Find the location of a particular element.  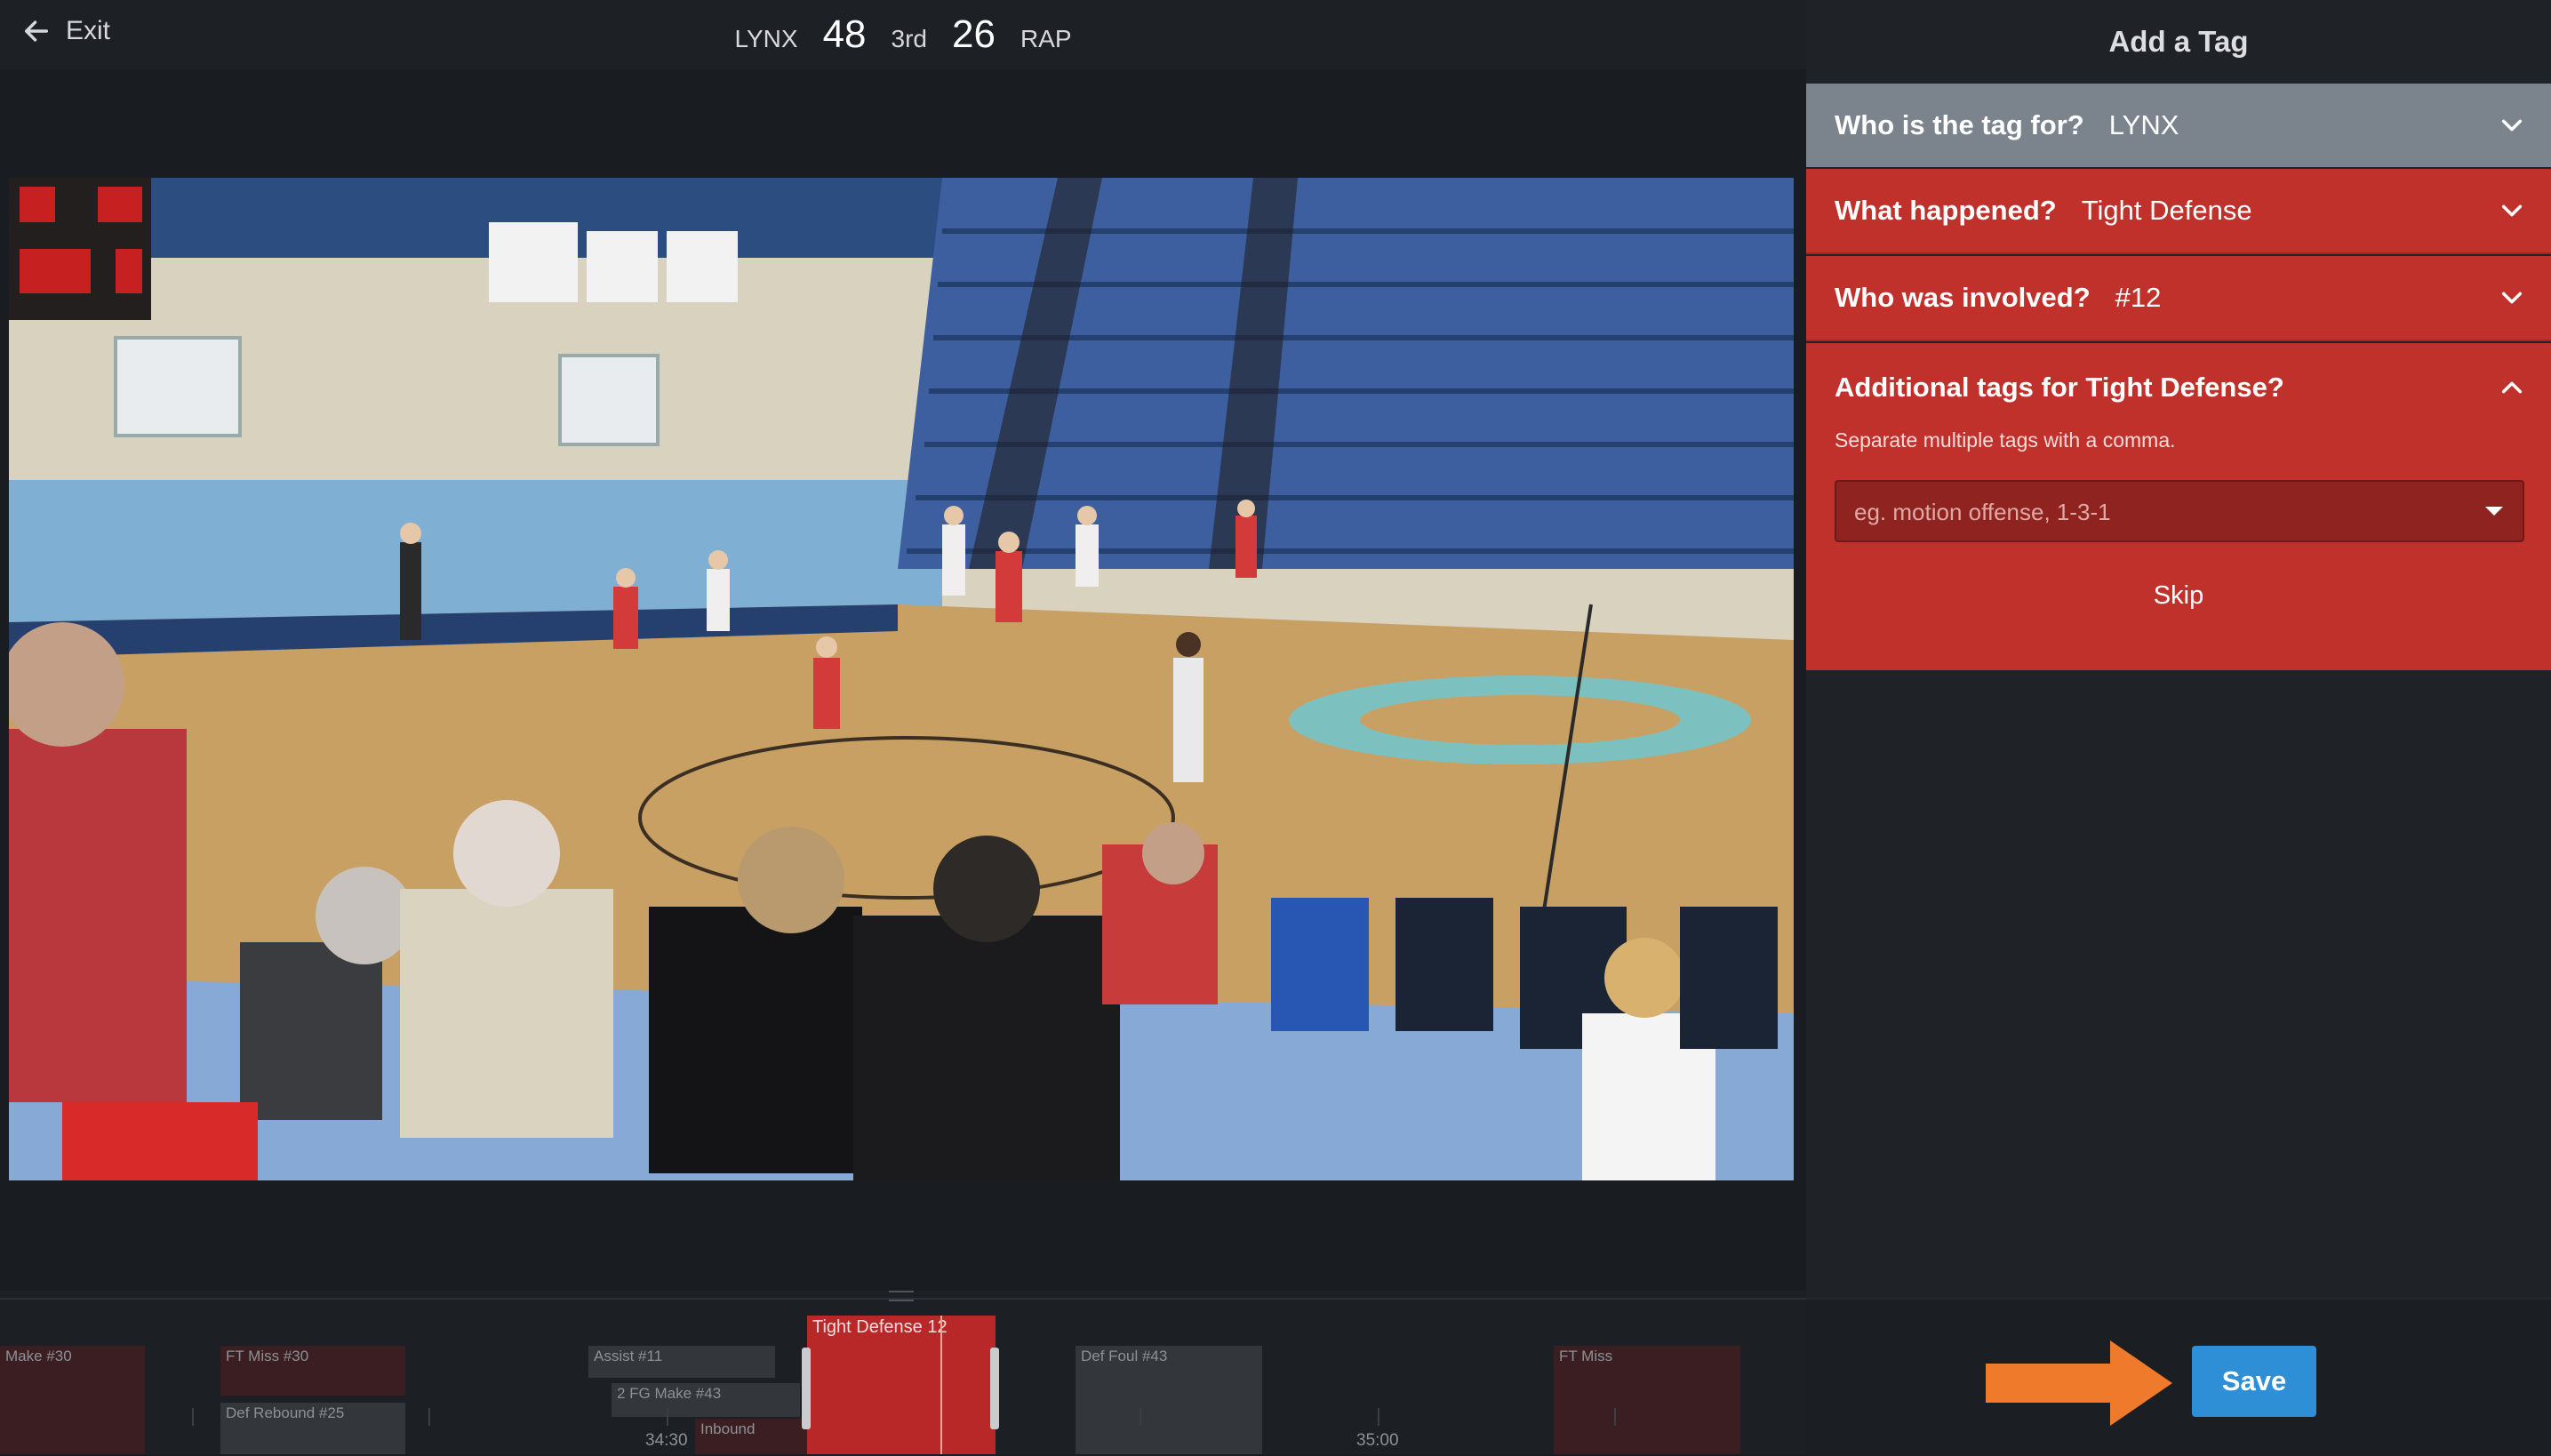

playhead is located at coordinates (941, 1385).